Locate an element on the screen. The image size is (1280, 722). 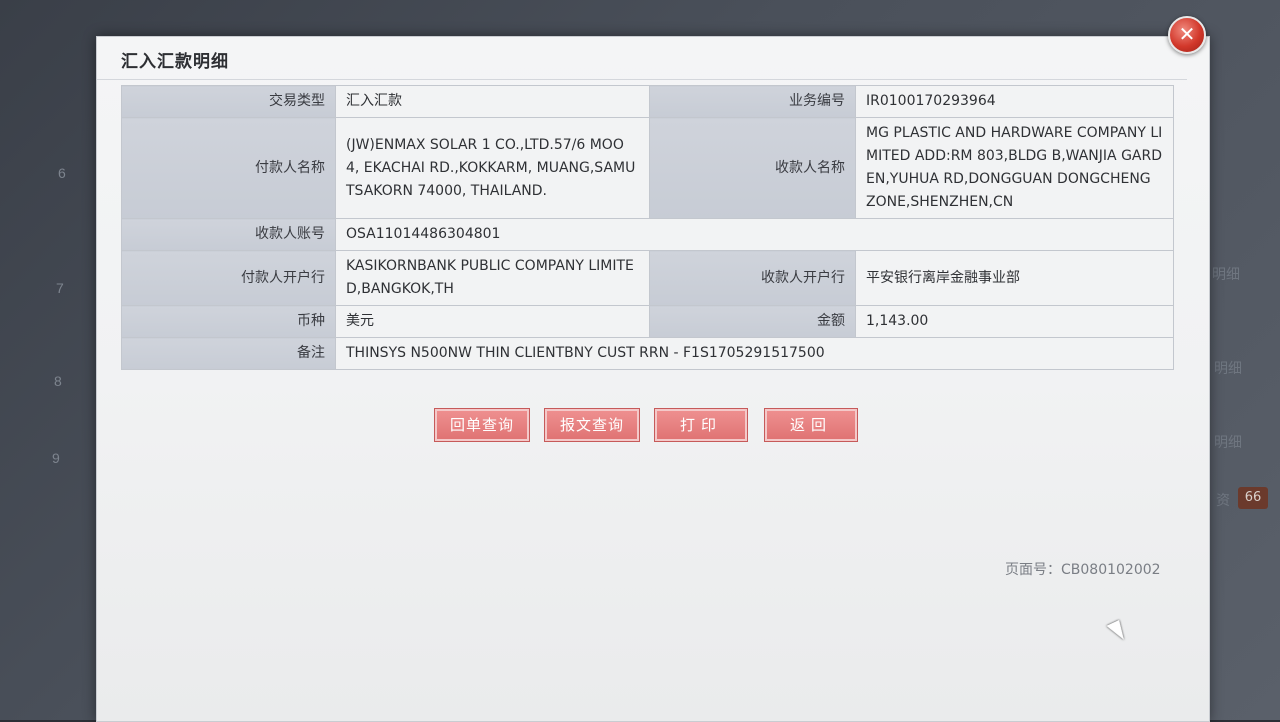
remark-label: 备注 is located at coordinates (228, 353).